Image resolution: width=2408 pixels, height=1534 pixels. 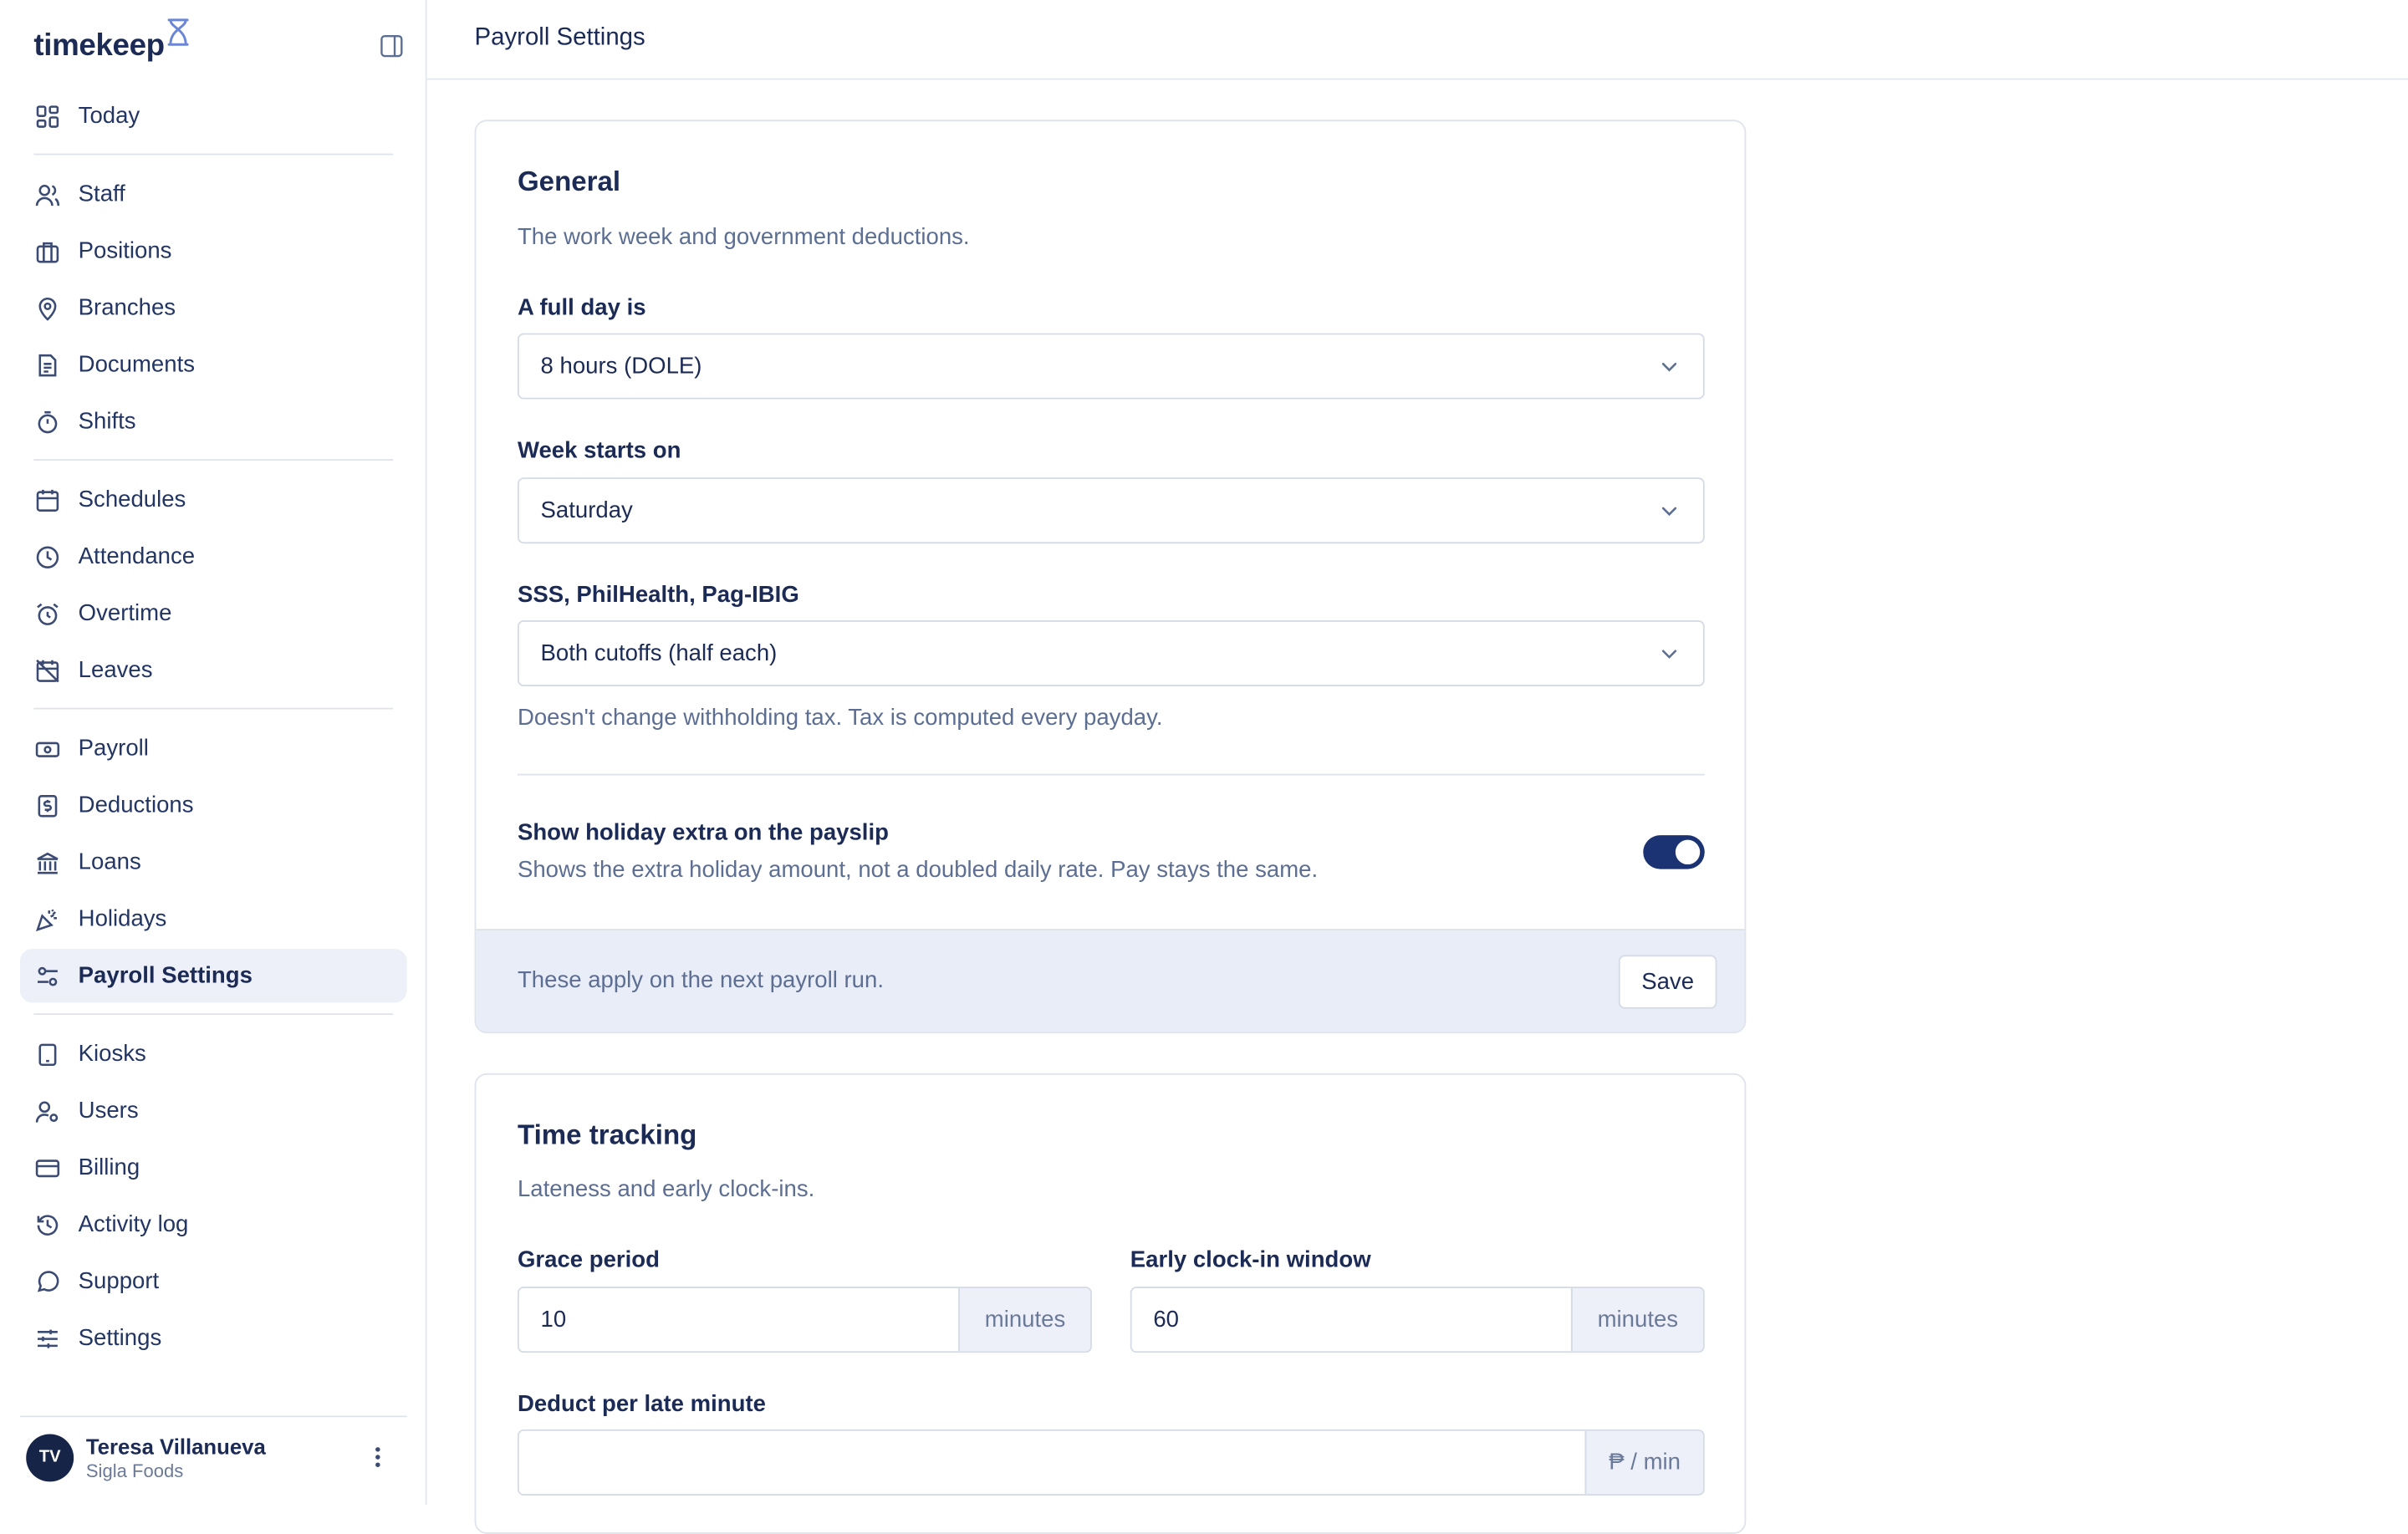 I want to click on calendar-off-icon, so click(x=47, y=670).